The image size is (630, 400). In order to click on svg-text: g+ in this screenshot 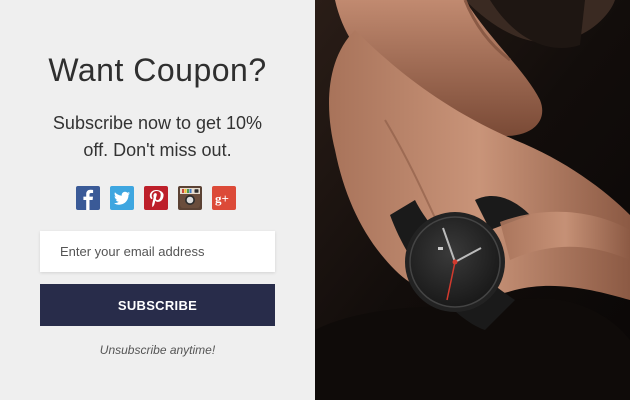, I will do `click(222, 198)`.